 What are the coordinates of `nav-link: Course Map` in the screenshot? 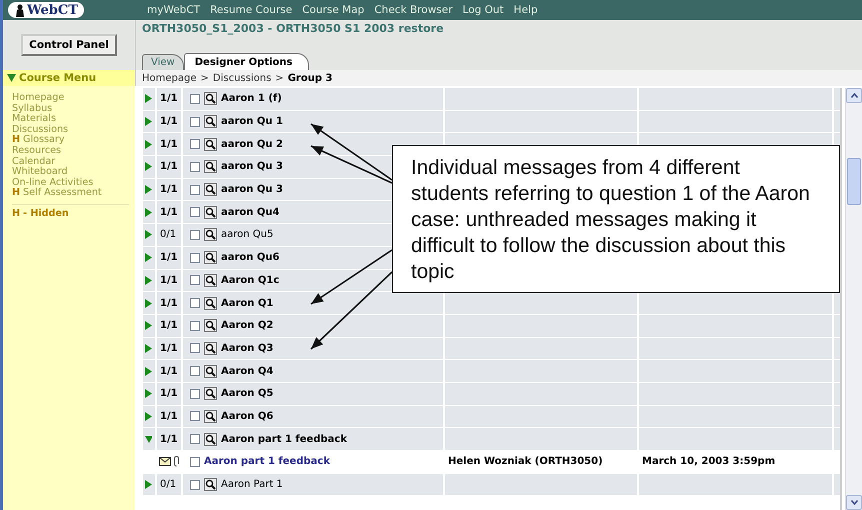 It's located at (333, 10).